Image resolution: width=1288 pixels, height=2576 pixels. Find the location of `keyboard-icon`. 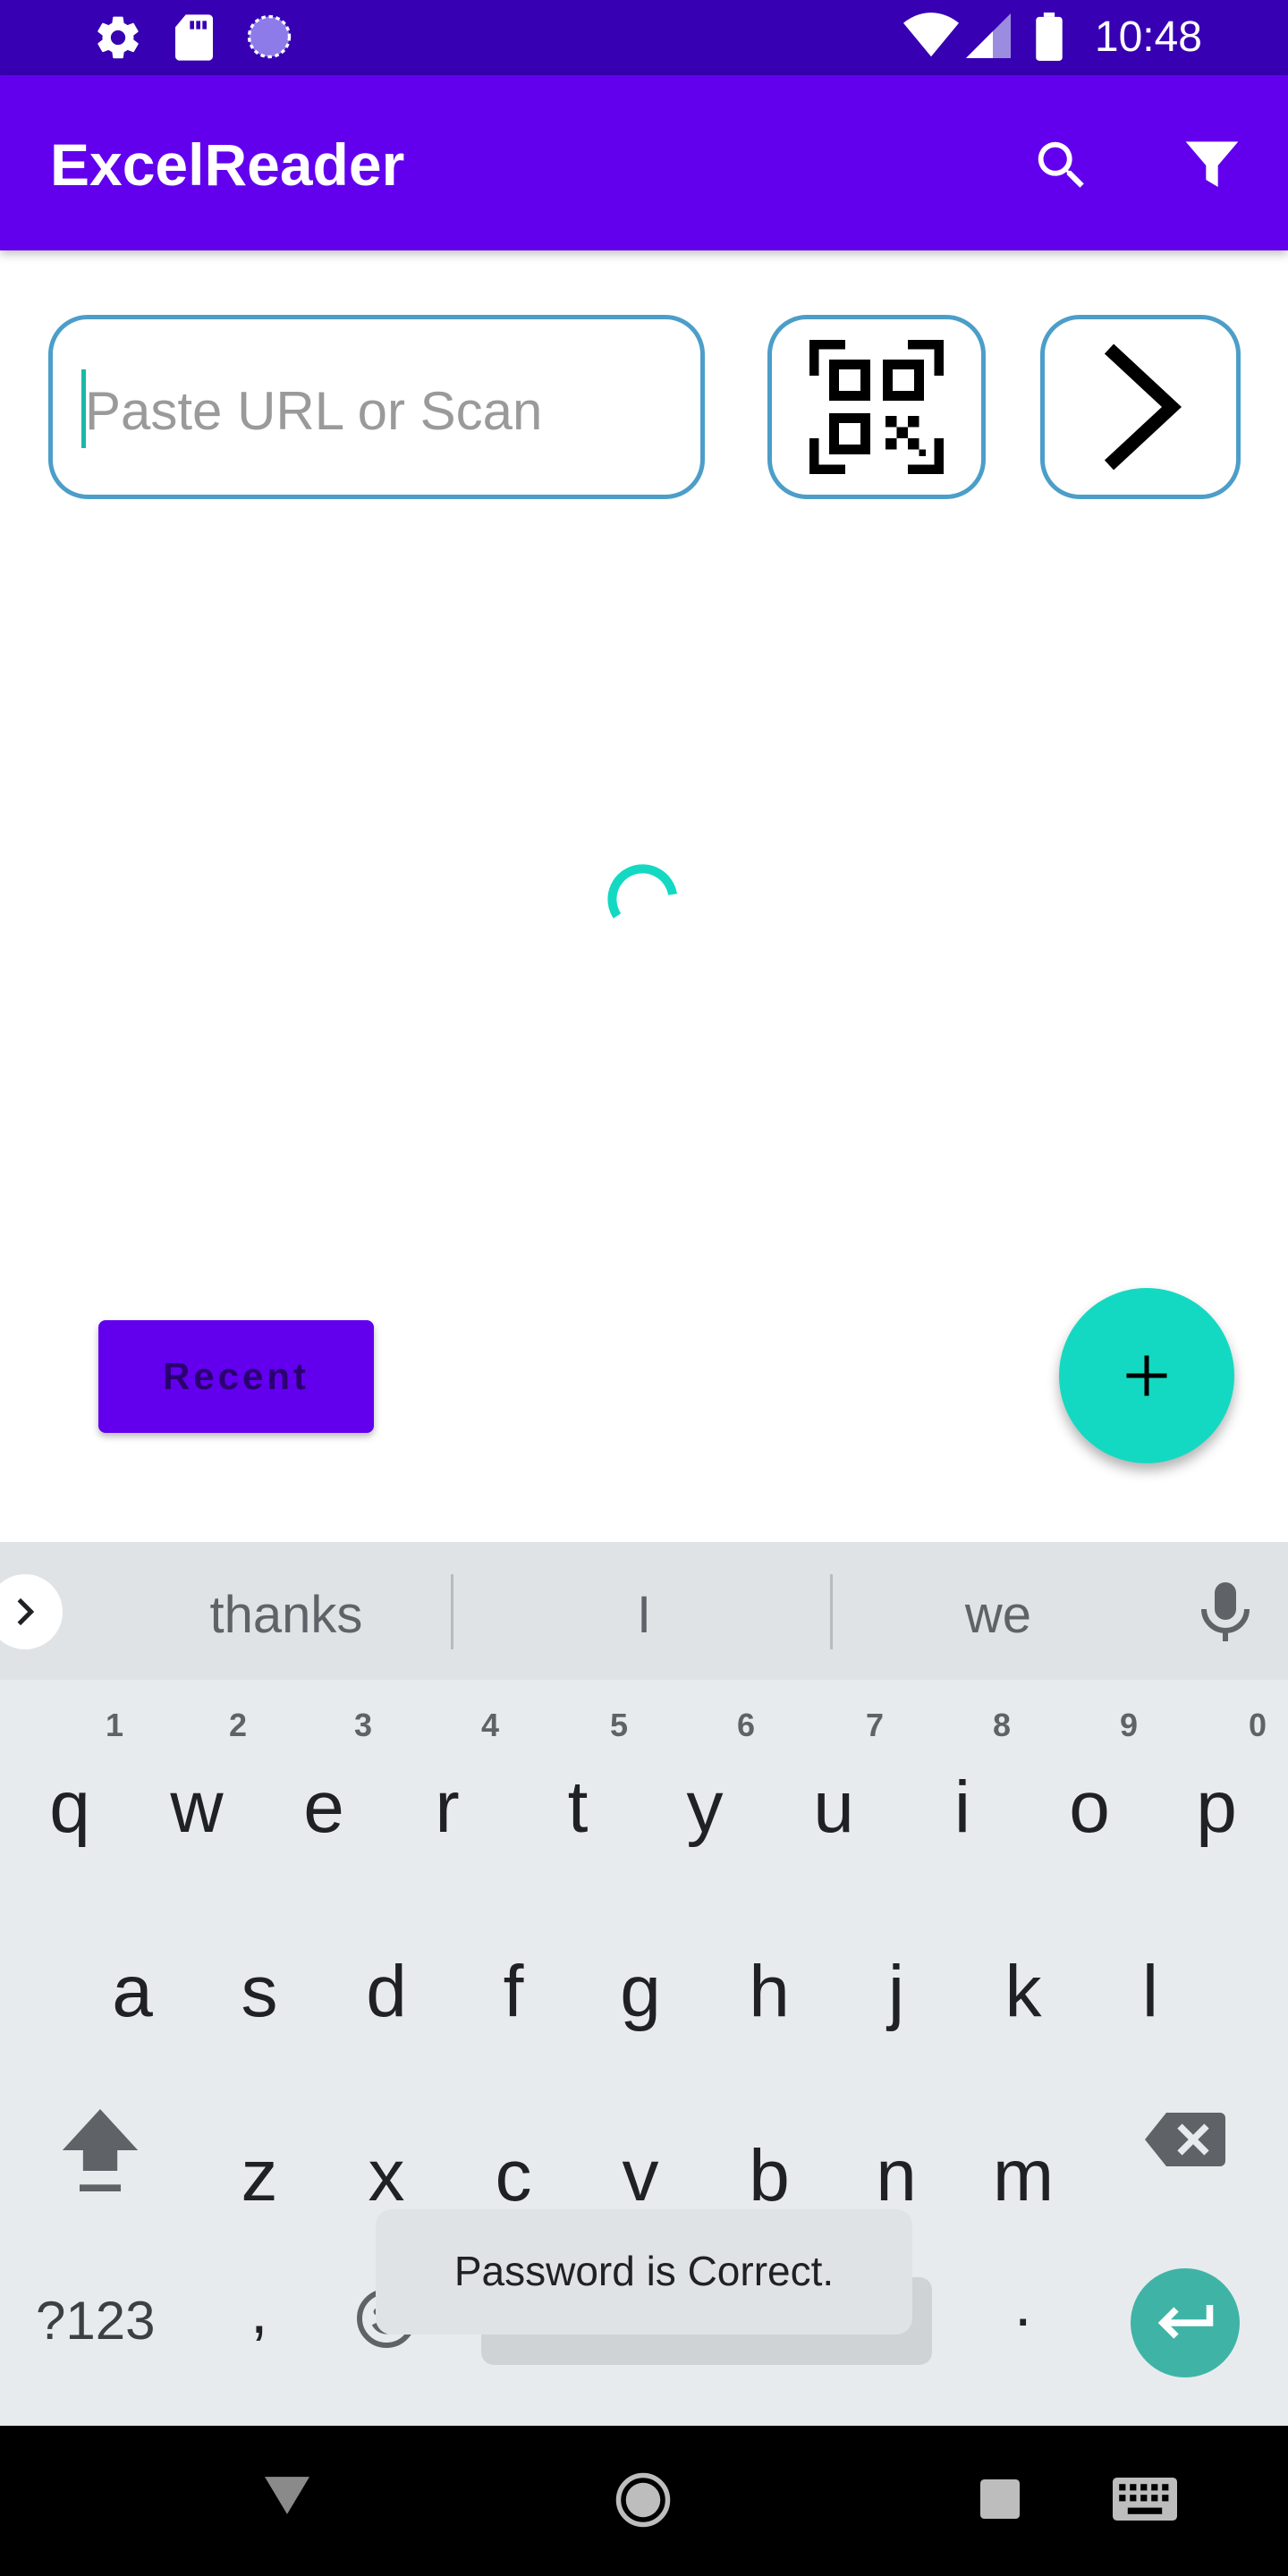

keyboard-icon is located at coordinates (1145, 2499).